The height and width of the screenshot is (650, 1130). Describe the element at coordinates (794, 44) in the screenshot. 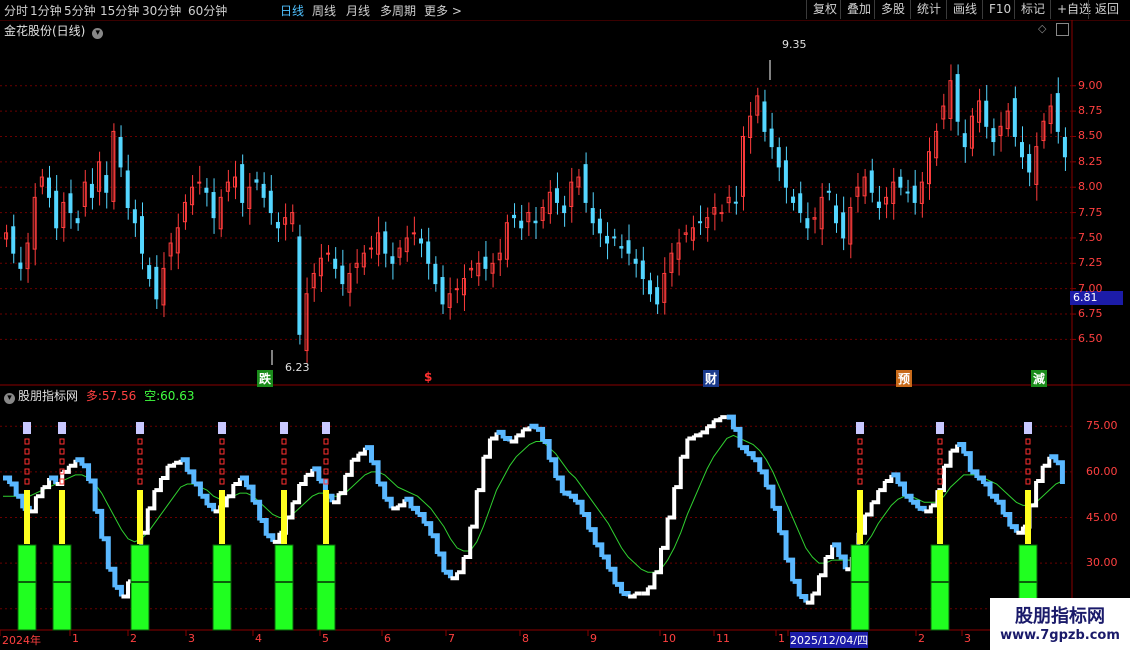

I see `high-price-label: 9.35` at that location.